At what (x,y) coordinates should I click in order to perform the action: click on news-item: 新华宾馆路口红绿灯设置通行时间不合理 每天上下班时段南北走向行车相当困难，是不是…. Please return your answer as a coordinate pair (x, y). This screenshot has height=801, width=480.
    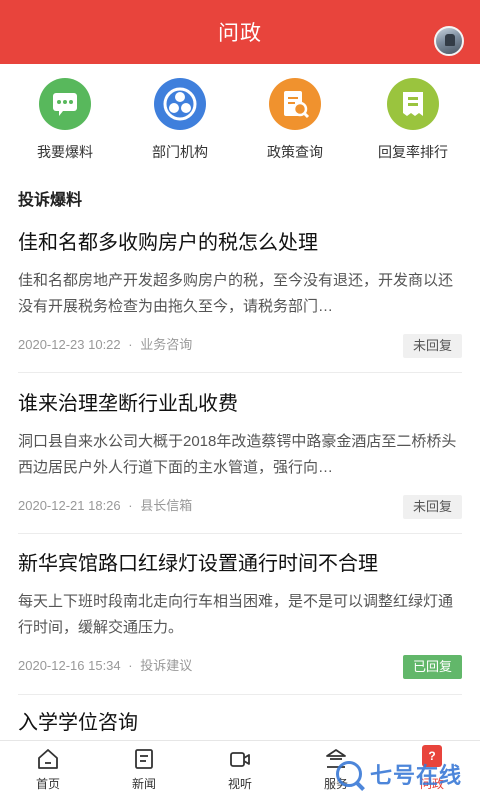
    Looking at the image, I should click on (240, 615).